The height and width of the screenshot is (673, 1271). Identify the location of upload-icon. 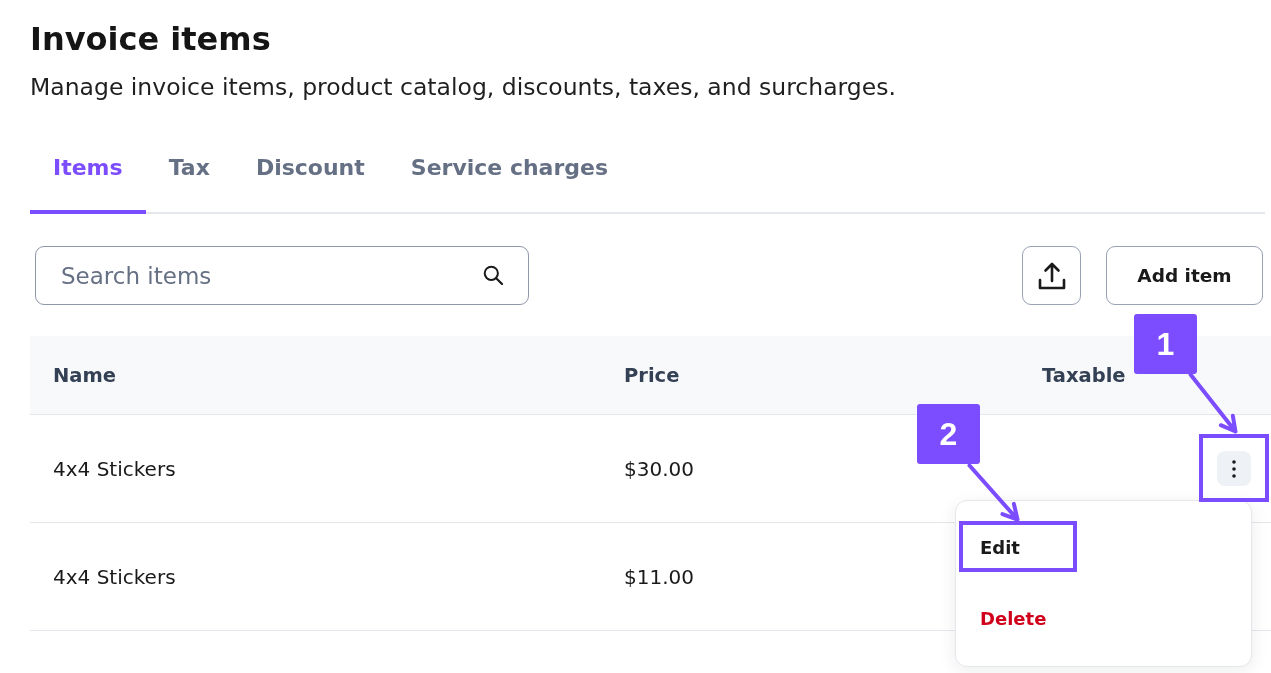
(1051, 275).